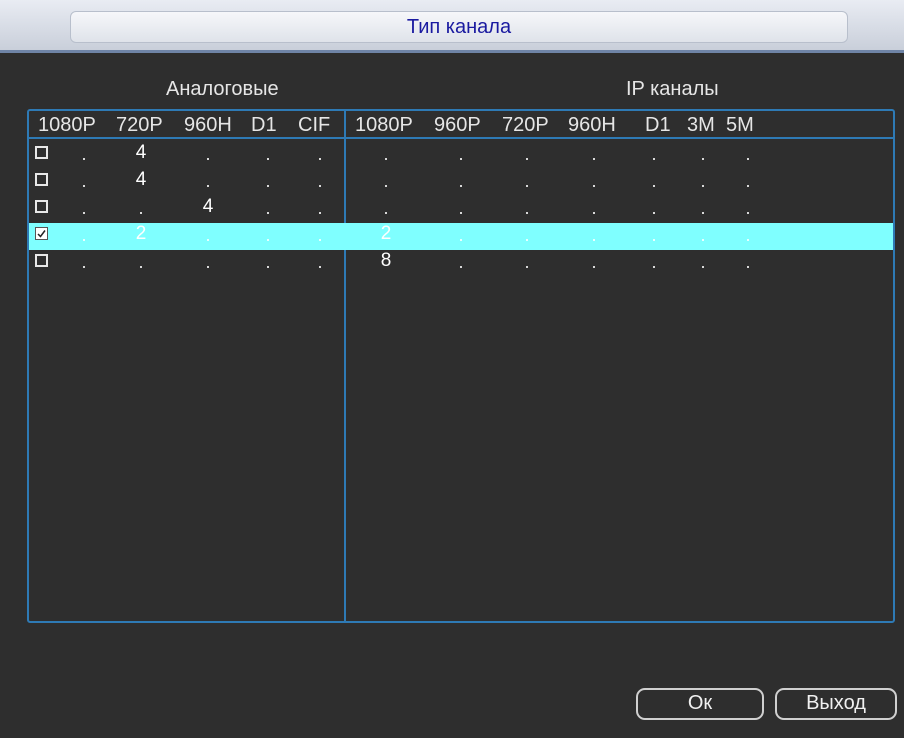 The height and width of the screenshot is (738, 904). I want to click on col-analog-960h: 960H, so click(208, 125).